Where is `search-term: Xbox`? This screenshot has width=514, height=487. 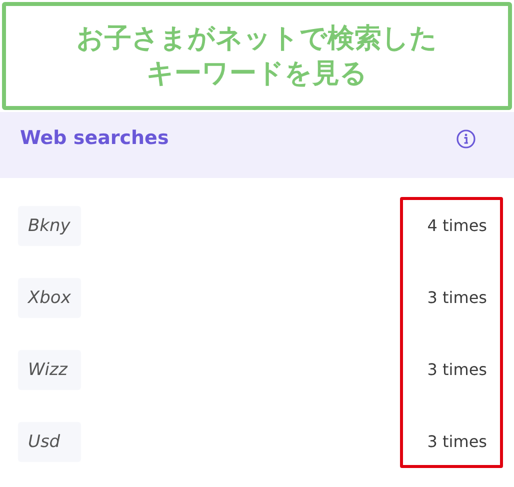 search-term: Xbox is located at coordinates (49, 298).